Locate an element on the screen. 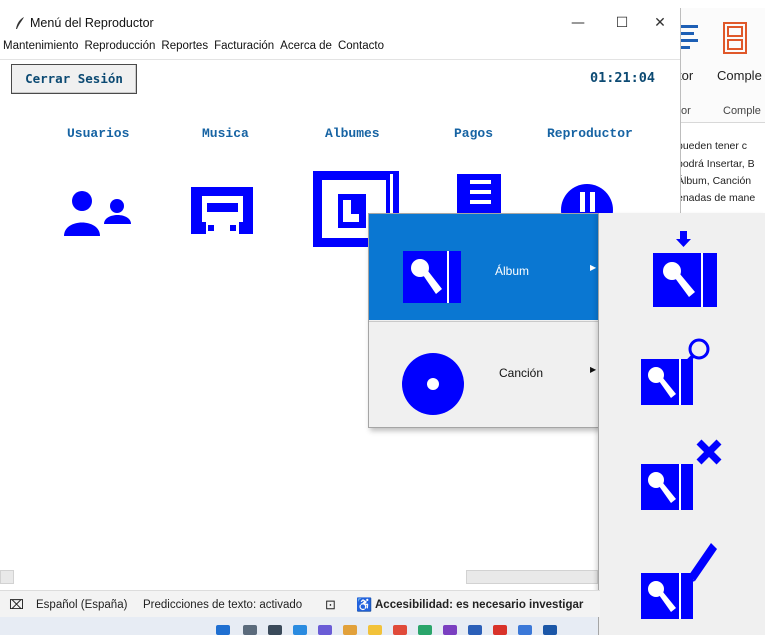 This screenshot has width=765, height=635. title-bar: Menú del Reproductor — ☐ ✕ is located at coordinates (340, 23).